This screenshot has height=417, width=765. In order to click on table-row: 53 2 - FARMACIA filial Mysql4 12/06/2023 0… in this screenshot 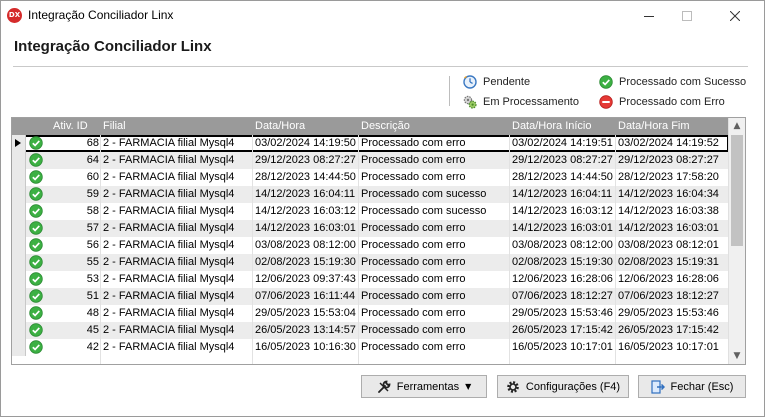, I will do `click(370, 279)`.